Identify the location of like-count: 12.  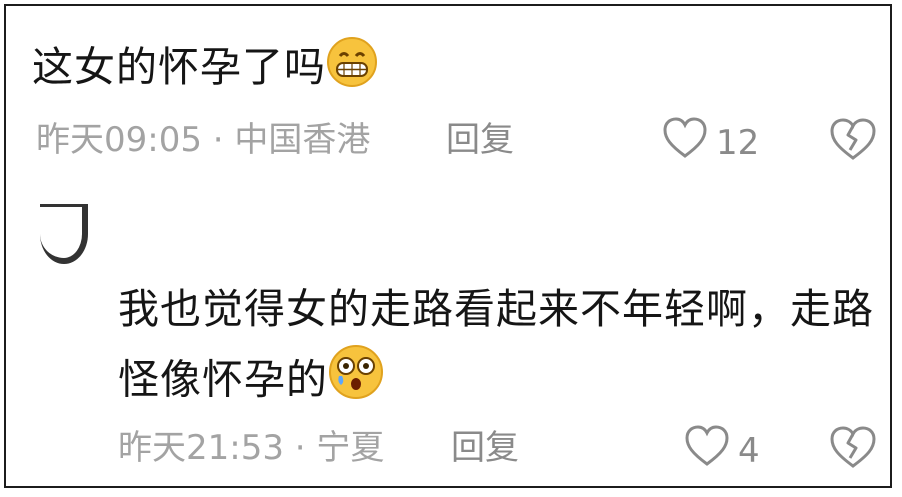
(738, 142).